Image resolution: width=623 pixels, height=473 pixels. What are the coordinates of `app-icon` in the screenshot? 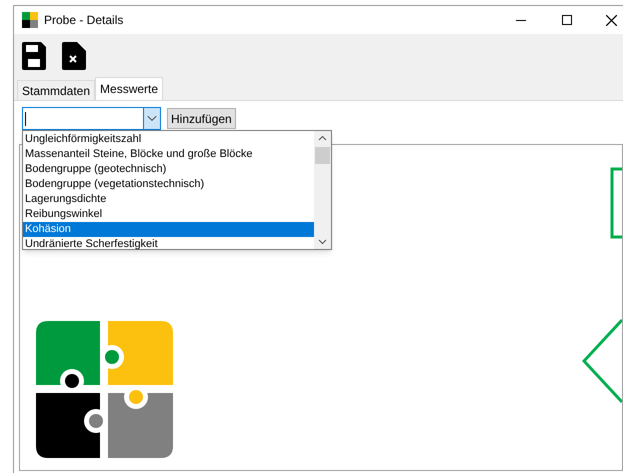 It's located at (30, 20).